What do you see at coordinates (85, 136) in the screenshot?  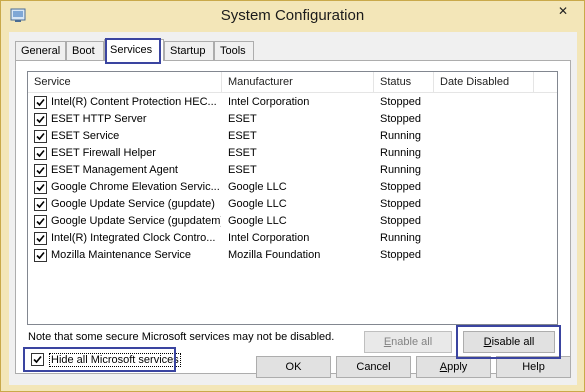 I see `service-name-cell: ESET Service` at bounding box center [85, 136].